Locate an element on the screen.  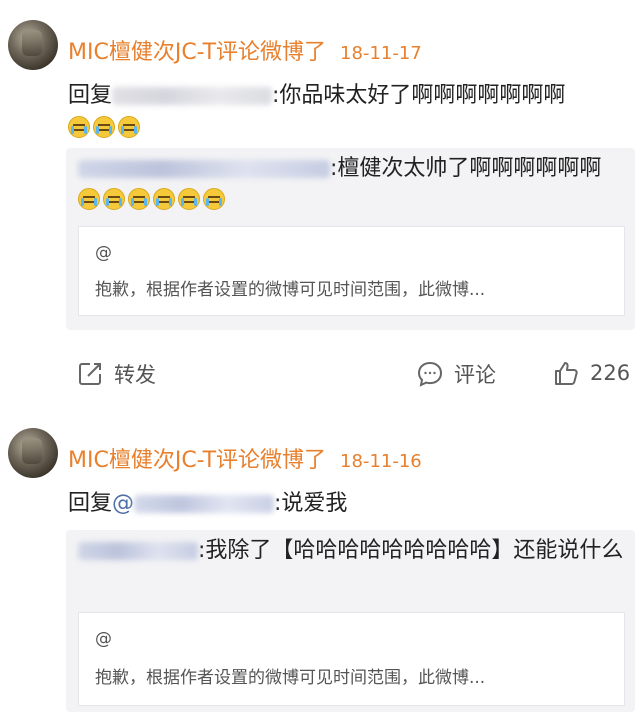
post-header: MIC檀健次JC-T评论微博了 18-11-17 is located at coordinates (245, 50).